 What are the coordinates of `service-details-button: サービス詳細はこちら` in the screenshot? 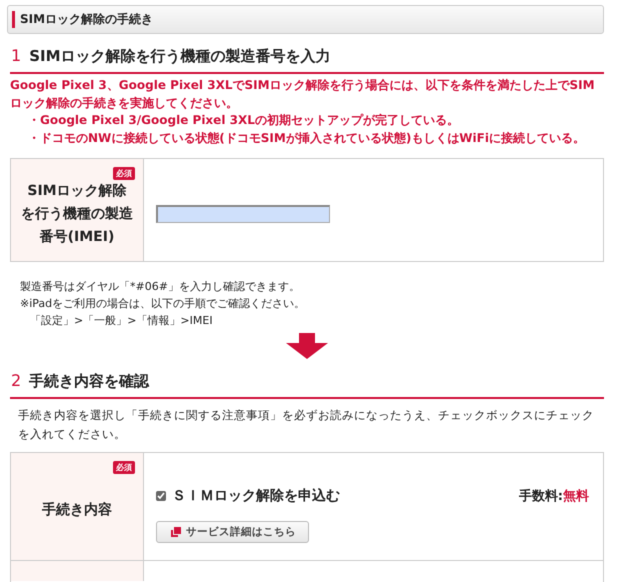 It's located at (232, 532).